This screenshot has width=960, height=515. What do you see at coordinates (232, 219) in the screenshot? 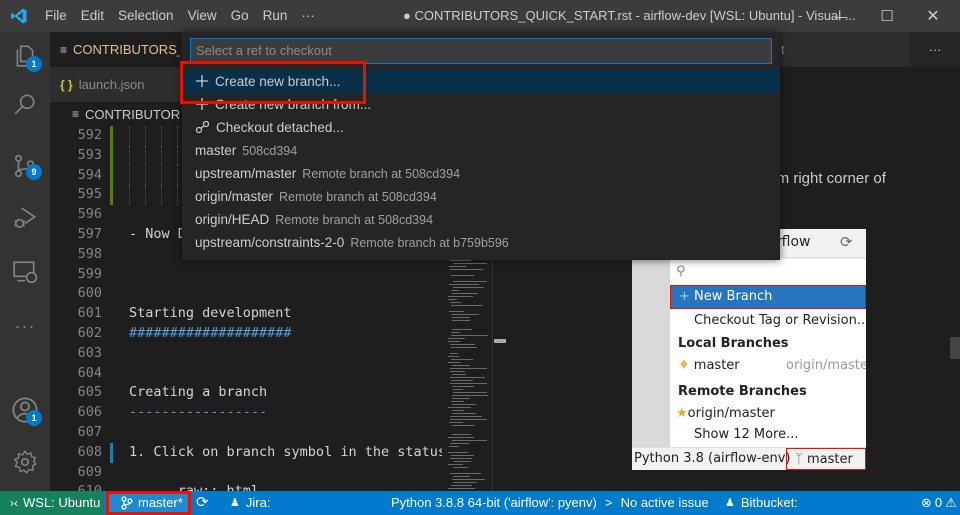
I see `ref-name: origin/HEAD` at bounding box center [232, 219].